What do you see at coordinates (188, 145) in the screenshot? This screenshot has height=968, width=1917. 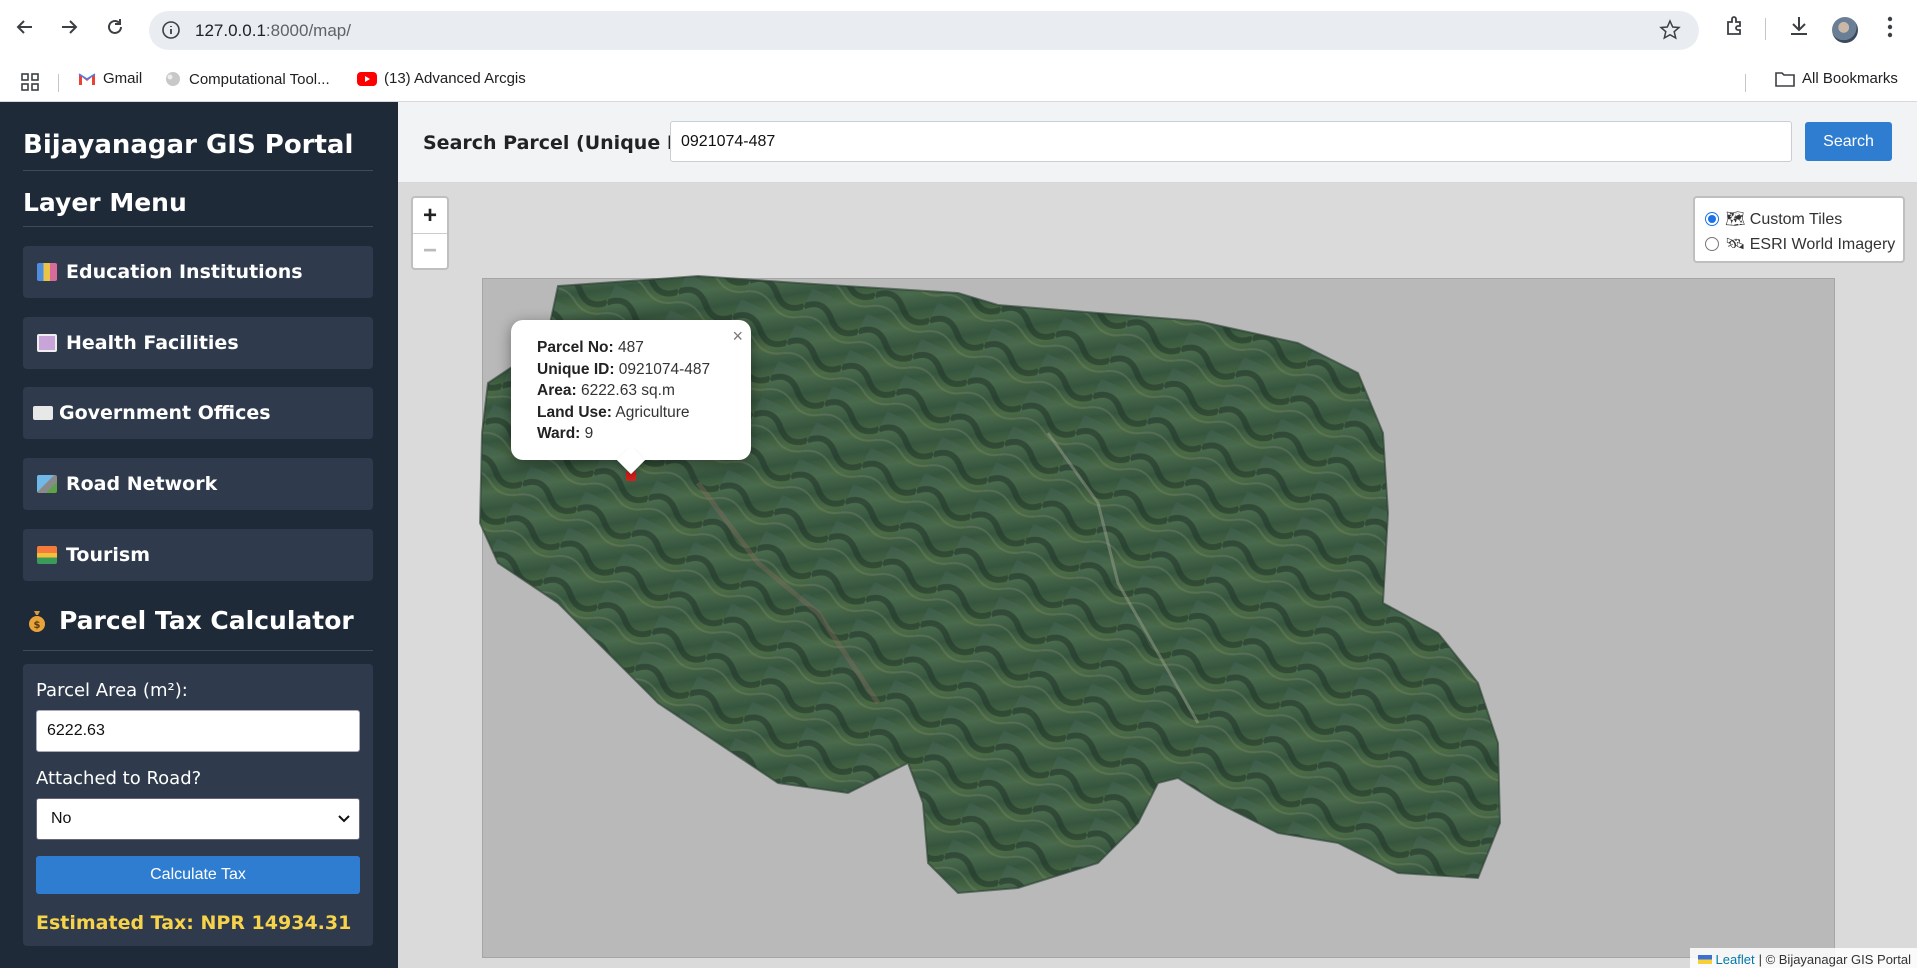 I see `portal-title: Bijayanagar GIS Portal` at bounding box center [188, 145].